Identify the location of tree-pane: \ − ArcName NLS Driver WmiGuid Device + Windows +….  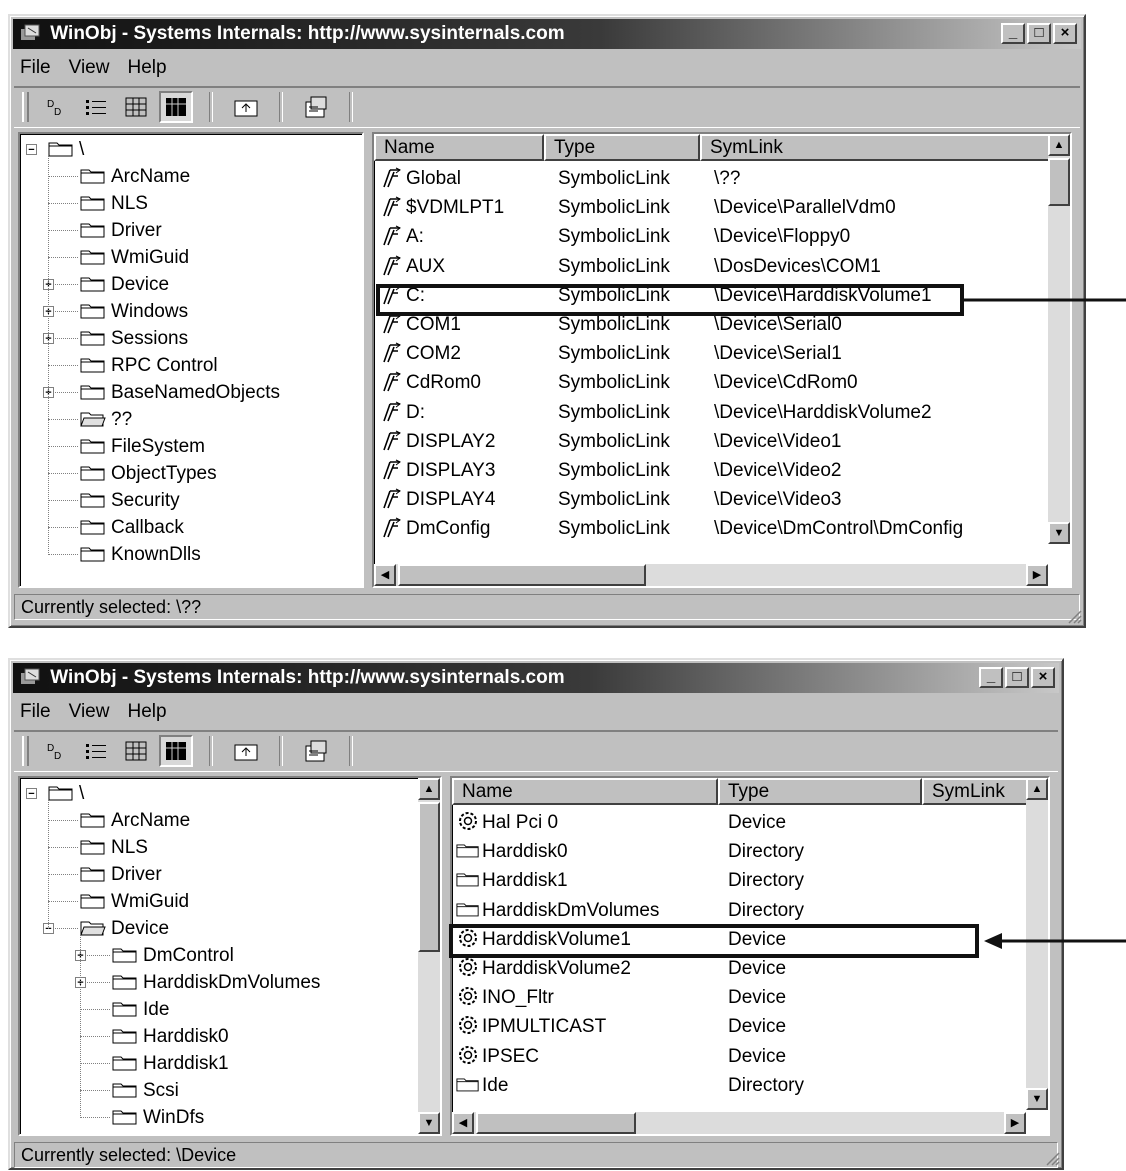
(191, 360).